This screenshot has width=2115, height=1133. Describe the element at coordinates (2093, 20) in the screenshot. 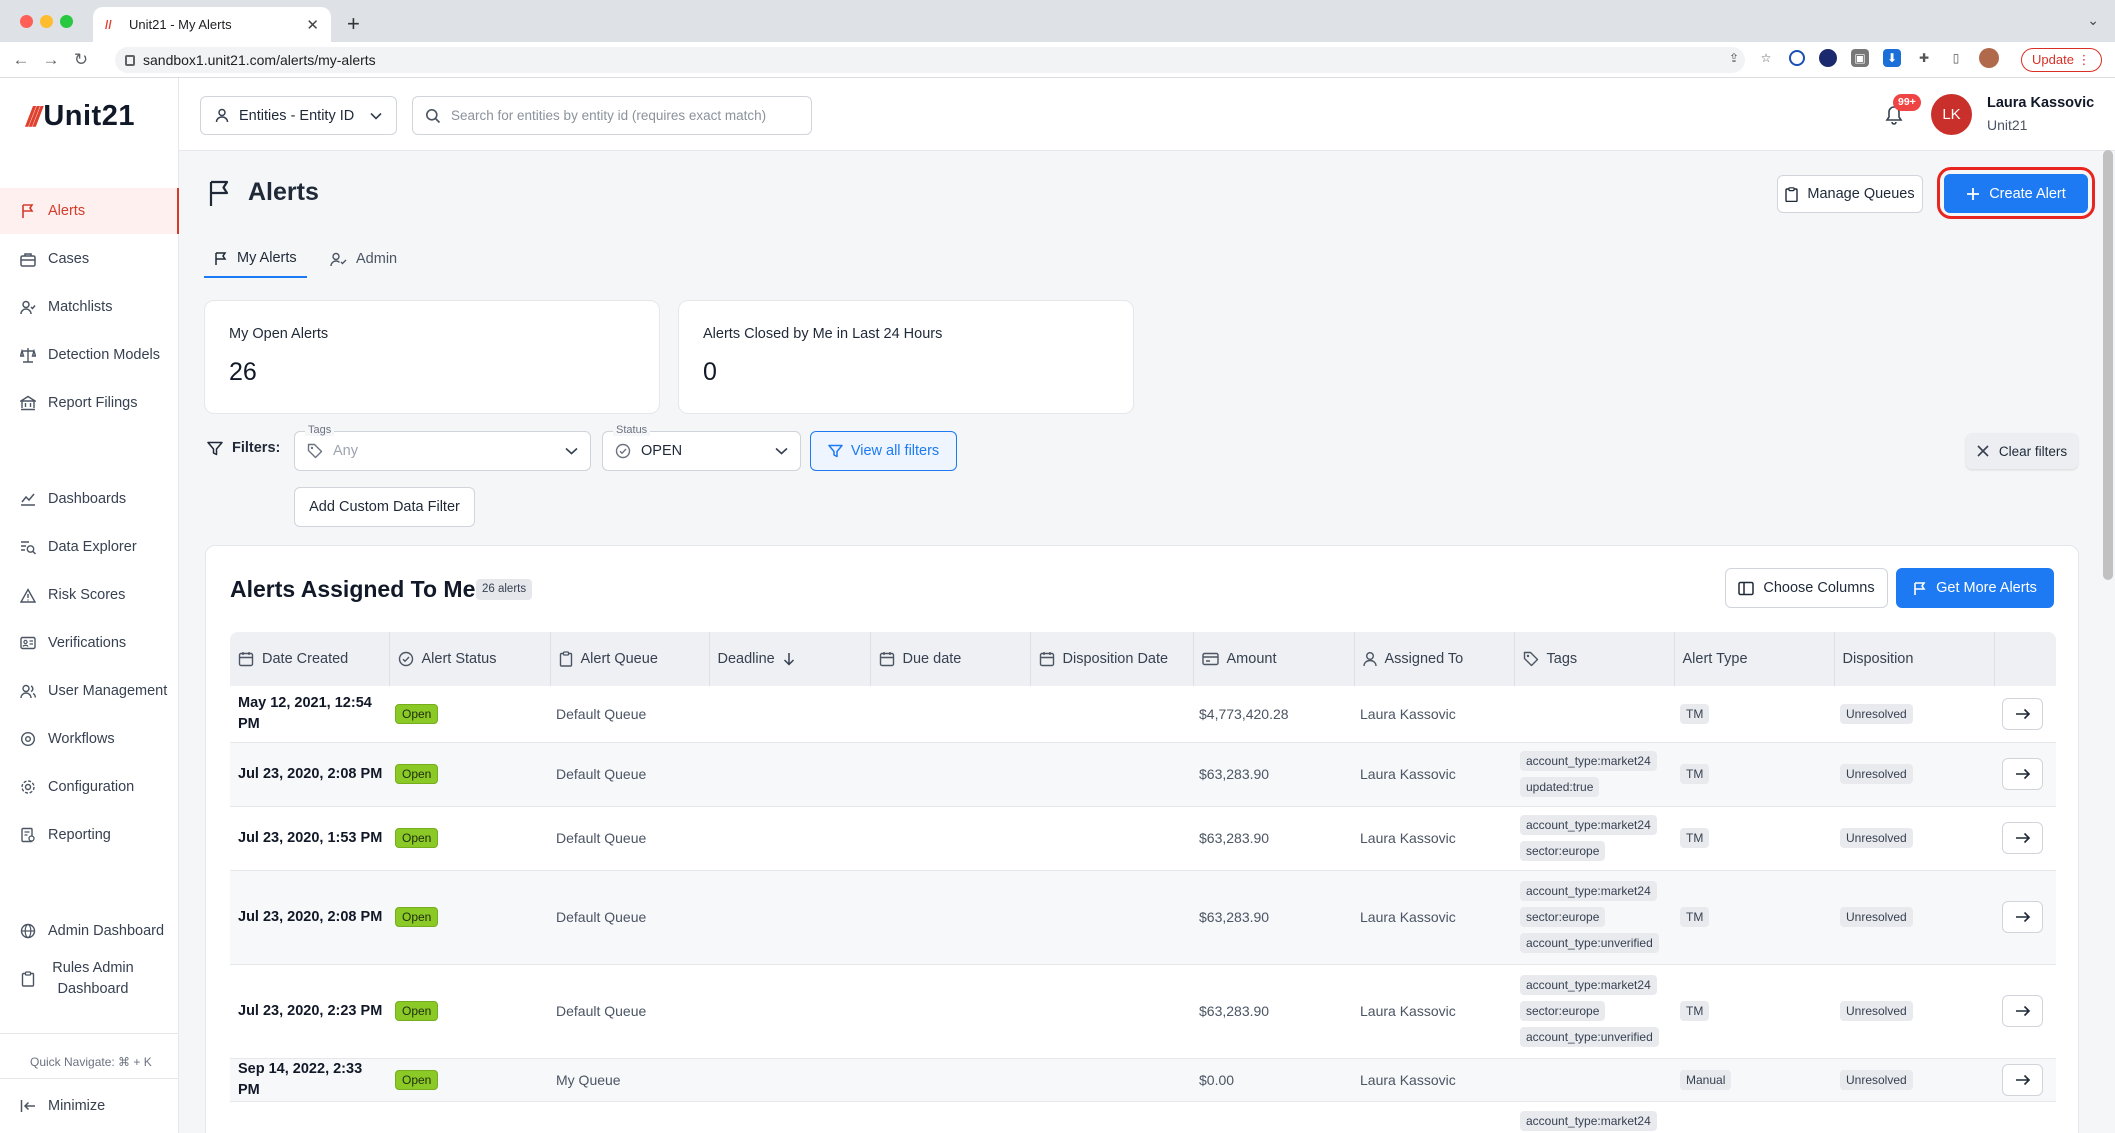

I see `tab-search-chevron-icon: ⌄` at that location.